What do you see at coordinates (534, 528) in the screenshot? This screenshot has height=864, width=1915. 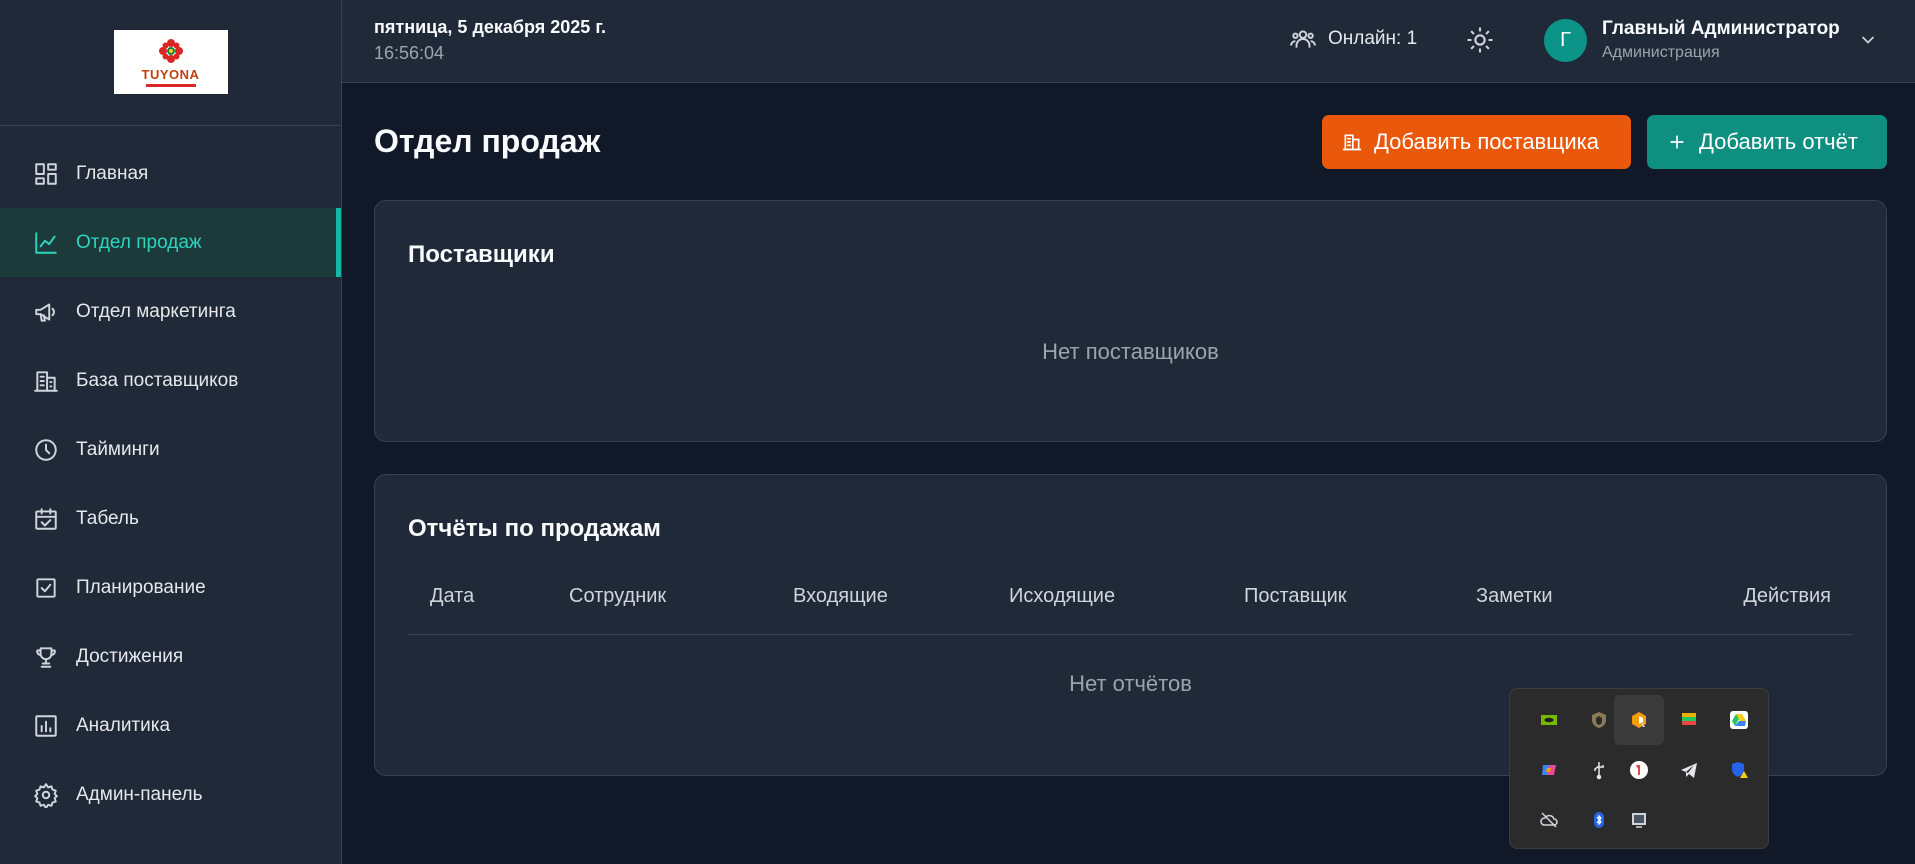 I see `reports-title: Отчёты по продажам` at bounding box center [534, 528].